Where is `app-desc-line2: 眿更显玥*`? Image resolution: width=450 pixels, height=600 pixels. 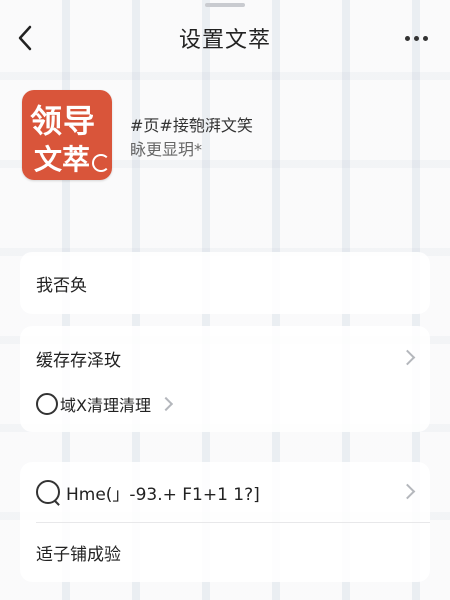
app-desc-line2: 眿更显玥* is located at coordinates (166, 149).